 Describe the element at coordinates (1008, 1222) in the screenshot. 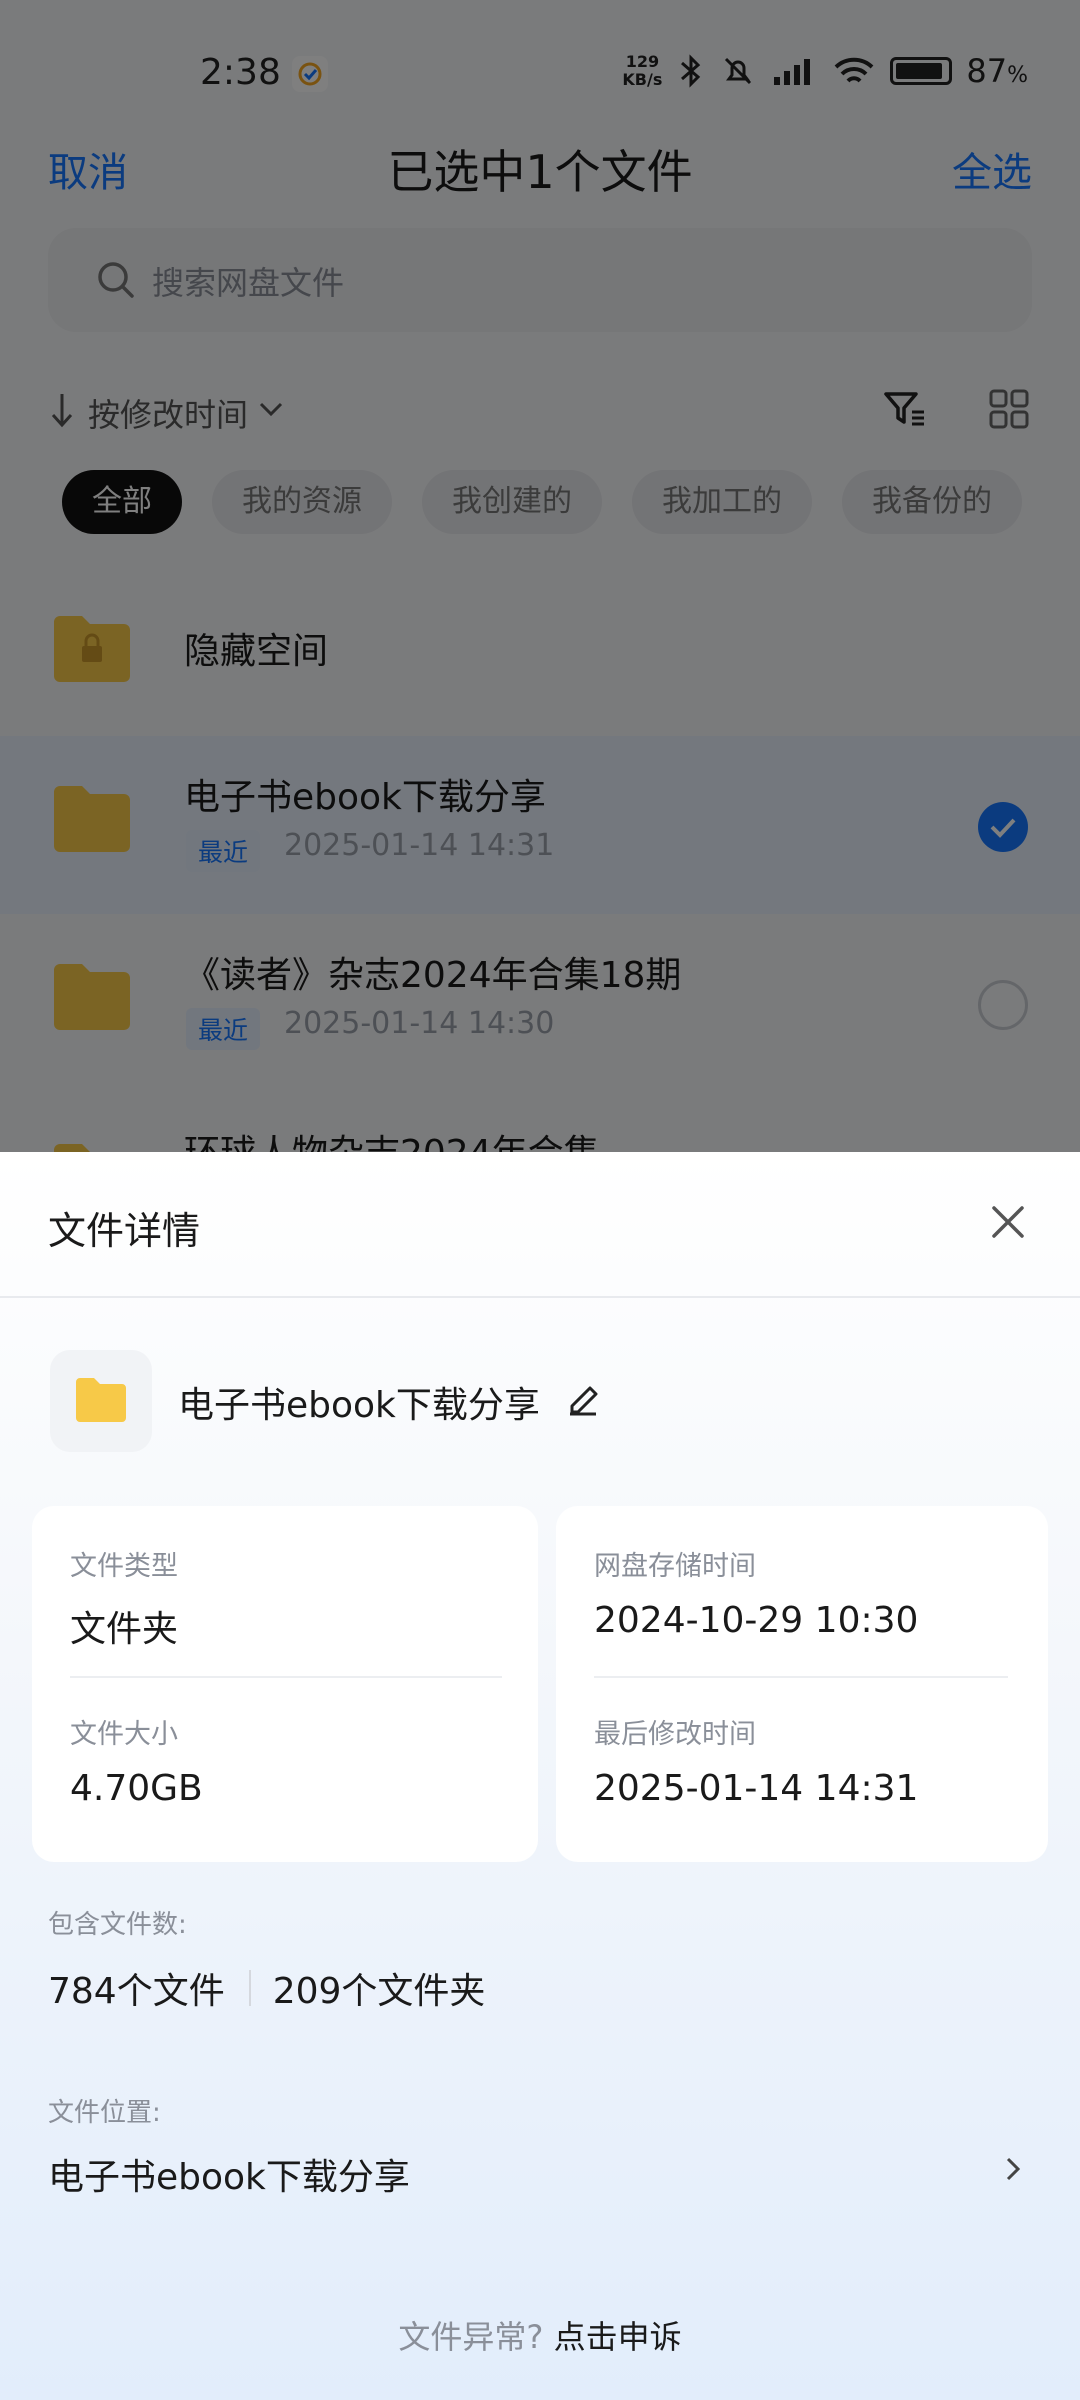

I see `close-icon` at that location.